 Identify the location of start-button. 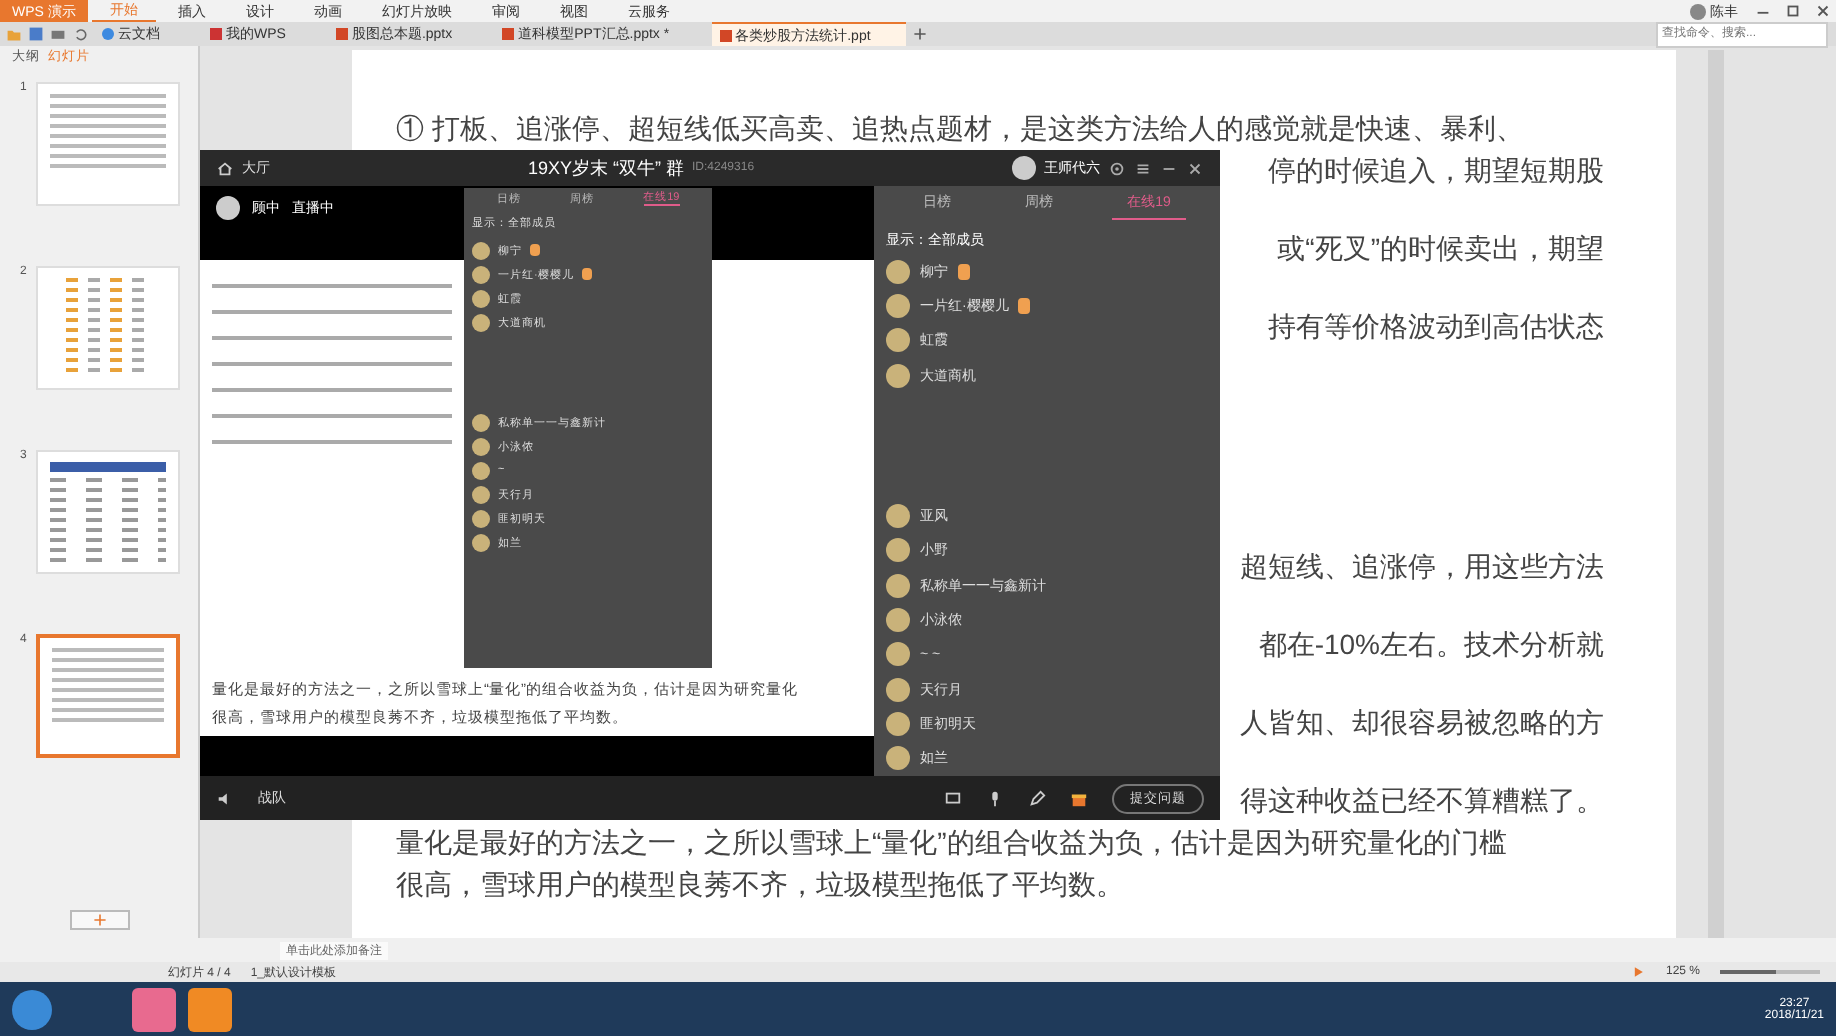
(32, 1009).